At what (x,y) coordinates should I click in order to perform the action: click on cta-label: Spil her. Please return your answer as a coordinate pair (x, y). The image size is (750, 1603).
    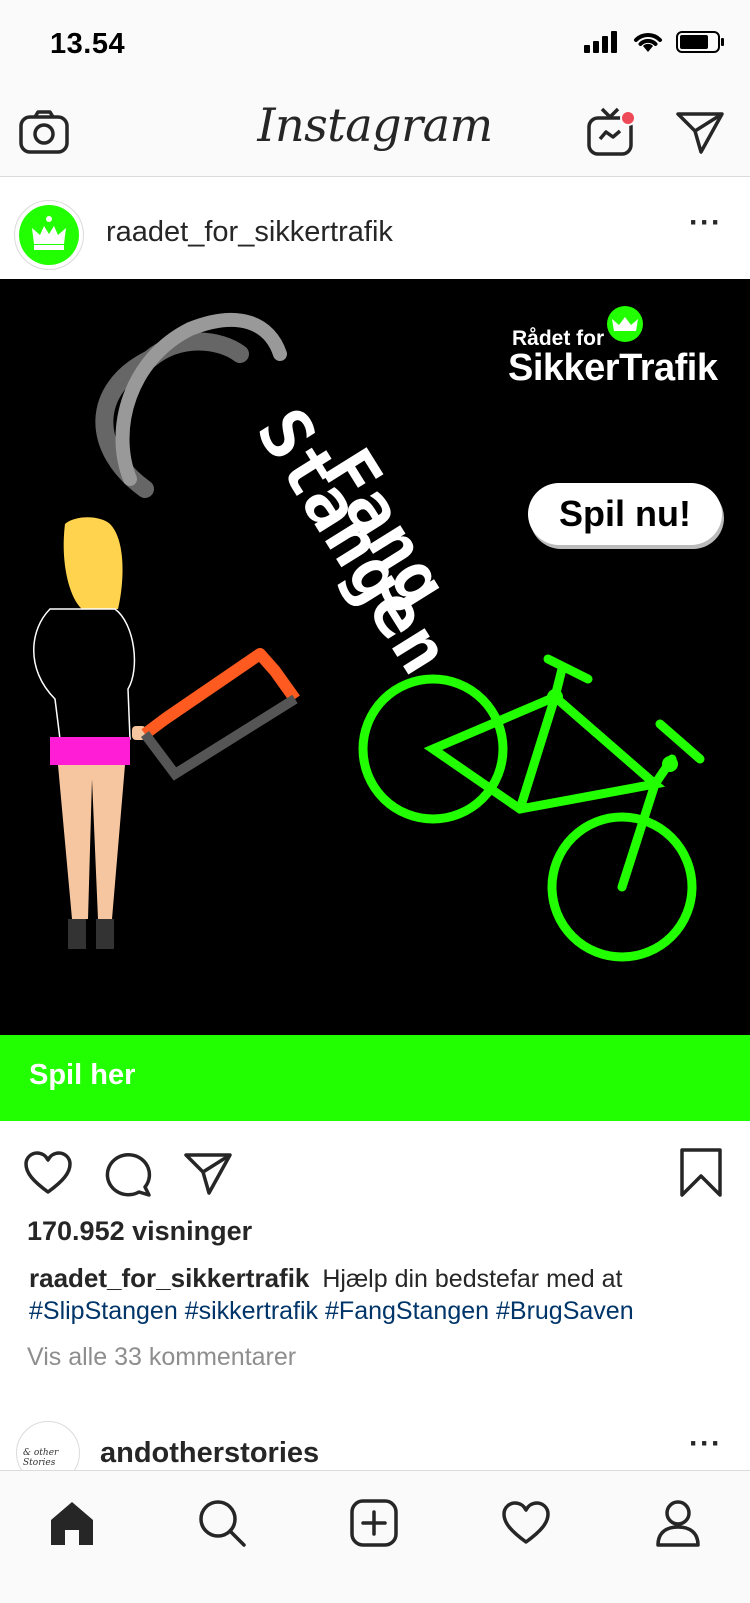
    Looking at the image, I should click on (82, 1075).